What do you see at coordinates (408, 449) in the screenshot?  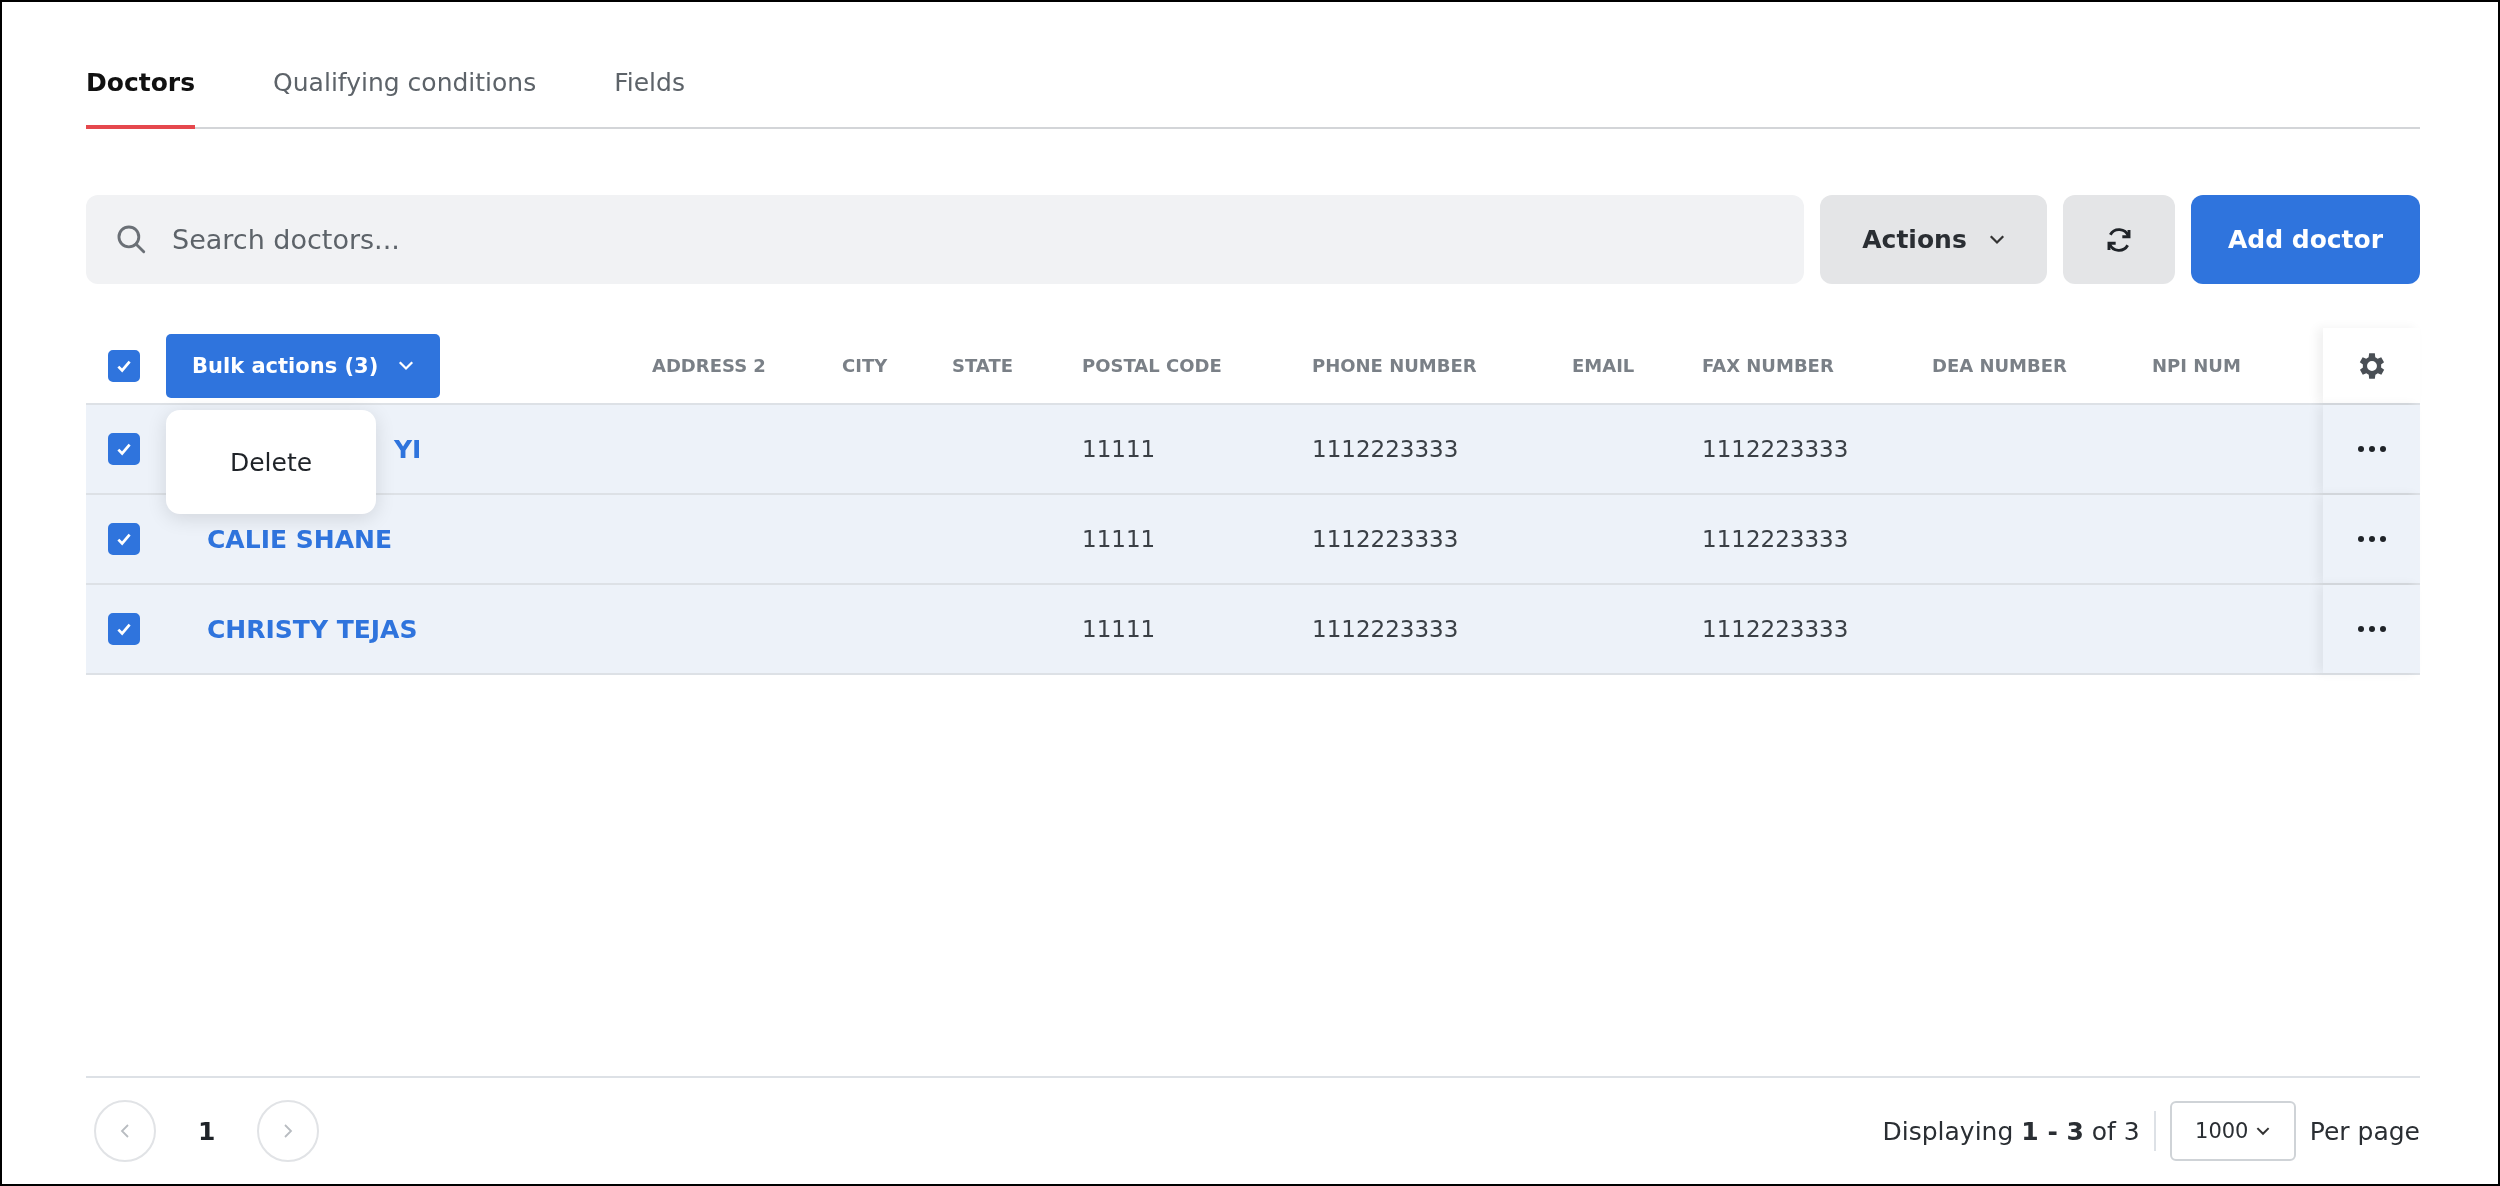 I see `doctor-name-link: YI` at bounding box center [408, 449].